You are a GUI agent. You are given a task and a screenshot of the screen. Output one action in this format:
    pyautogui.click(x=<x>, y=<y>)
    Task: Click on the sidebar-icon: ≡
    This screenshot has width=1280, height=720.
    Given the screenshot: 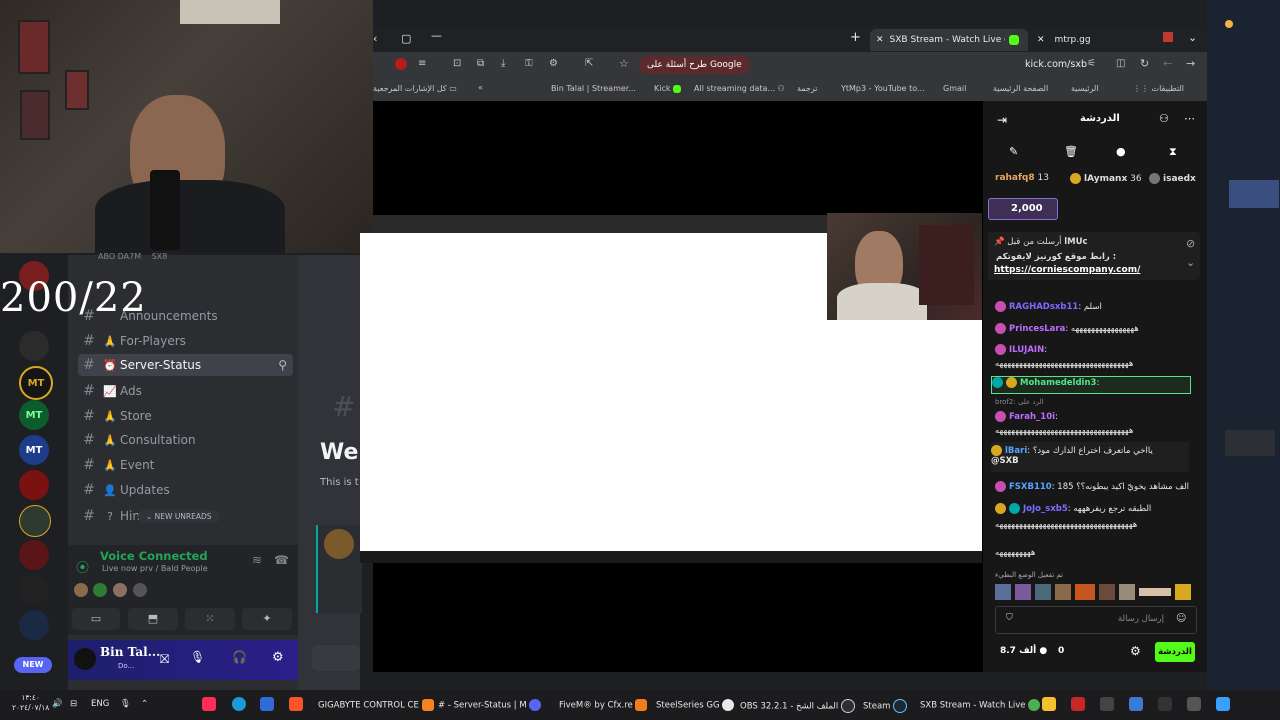 What is the action you would take?
    pyautogui.click(x=422, y=63)
    